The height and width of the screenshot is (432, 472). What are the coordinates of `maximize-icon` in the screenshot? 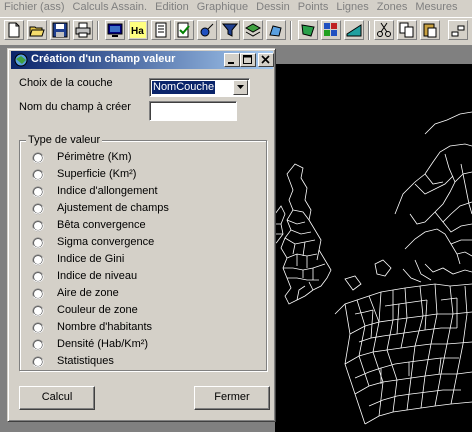 It's located at (247, 59).